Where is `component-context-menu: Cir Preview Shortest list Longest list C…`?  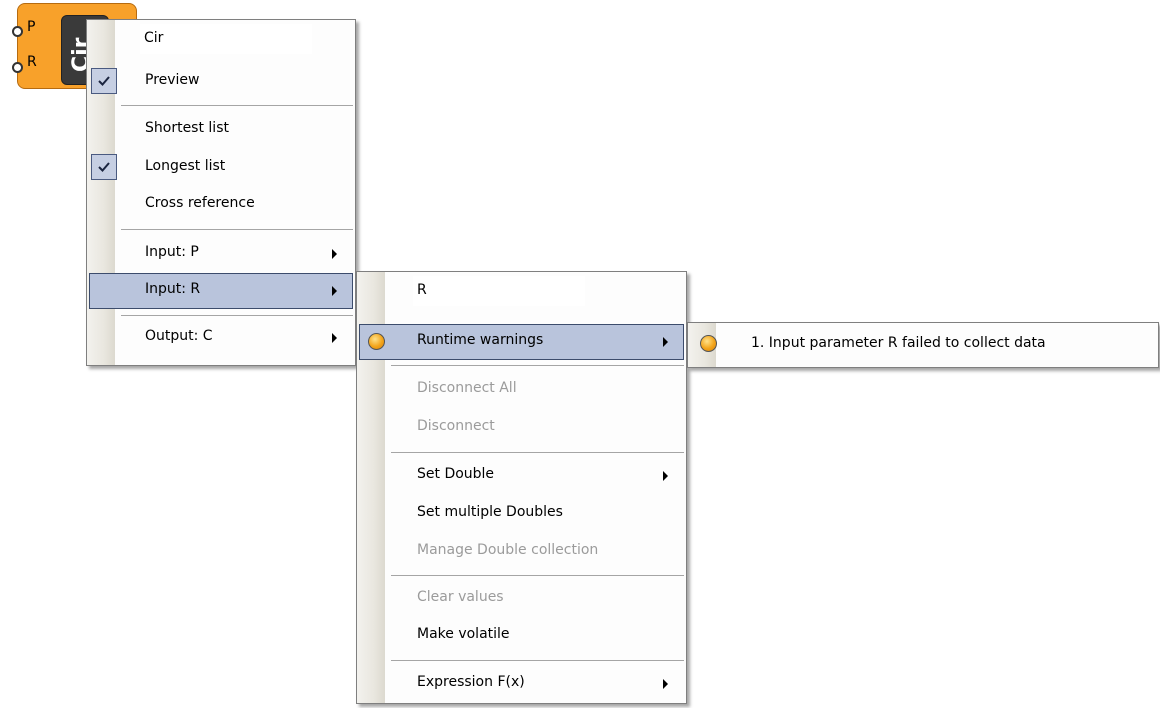 component-context-menu: Cir Preview Shortest list Longest list C… is located at coordinates (221, 192).